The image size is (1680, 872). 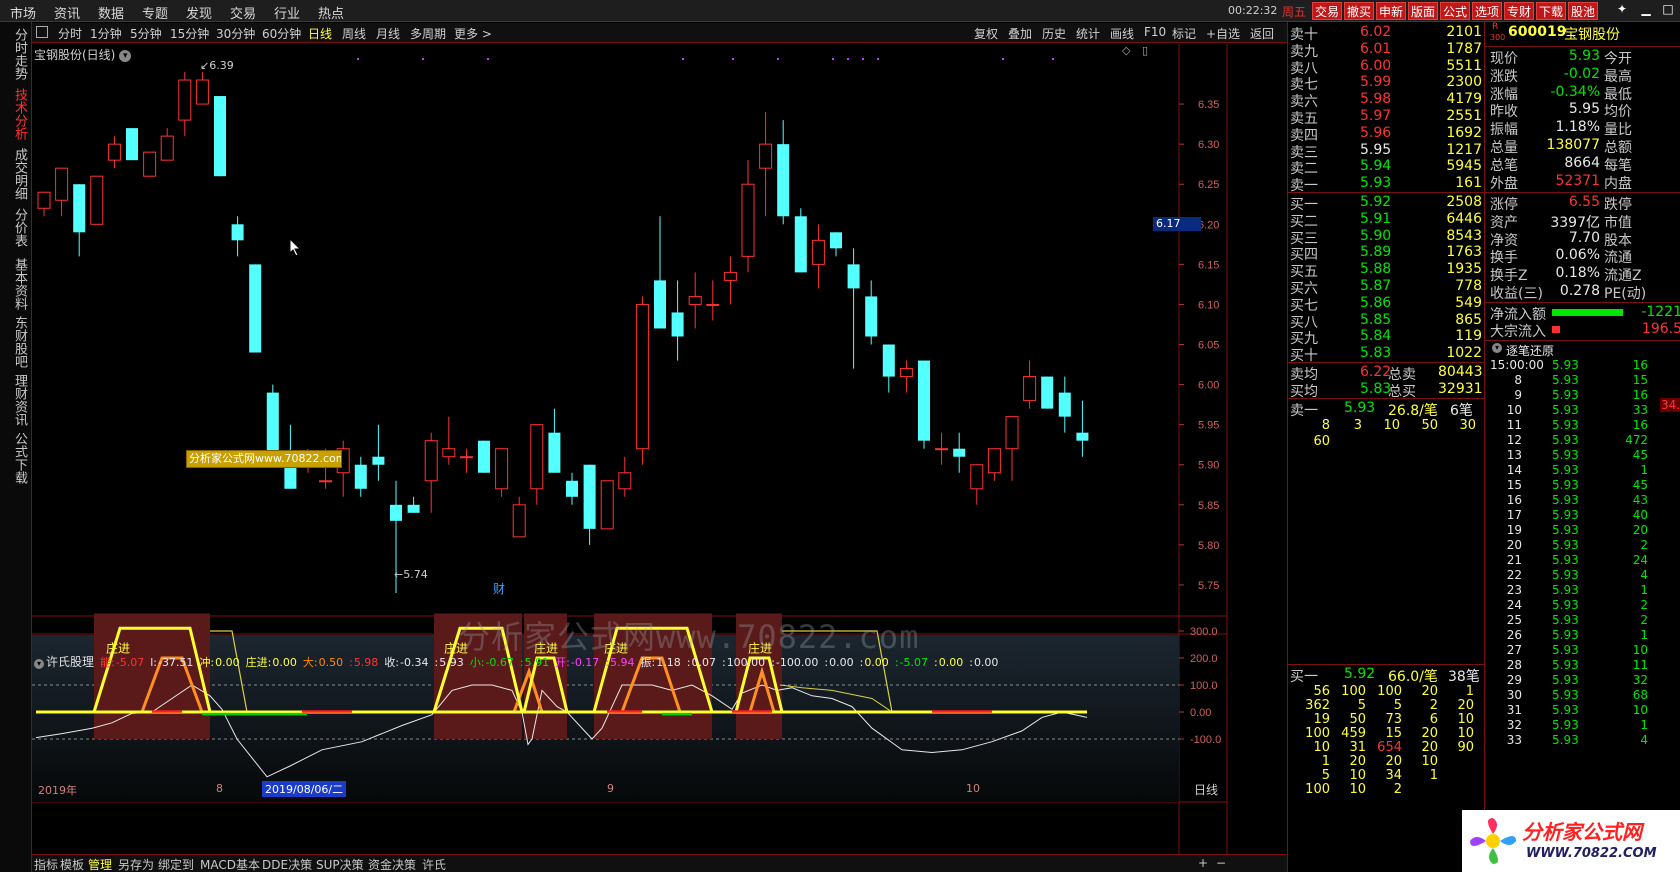 I want to click on stock-pool-button: 股池, so click(x=1583, y=11).